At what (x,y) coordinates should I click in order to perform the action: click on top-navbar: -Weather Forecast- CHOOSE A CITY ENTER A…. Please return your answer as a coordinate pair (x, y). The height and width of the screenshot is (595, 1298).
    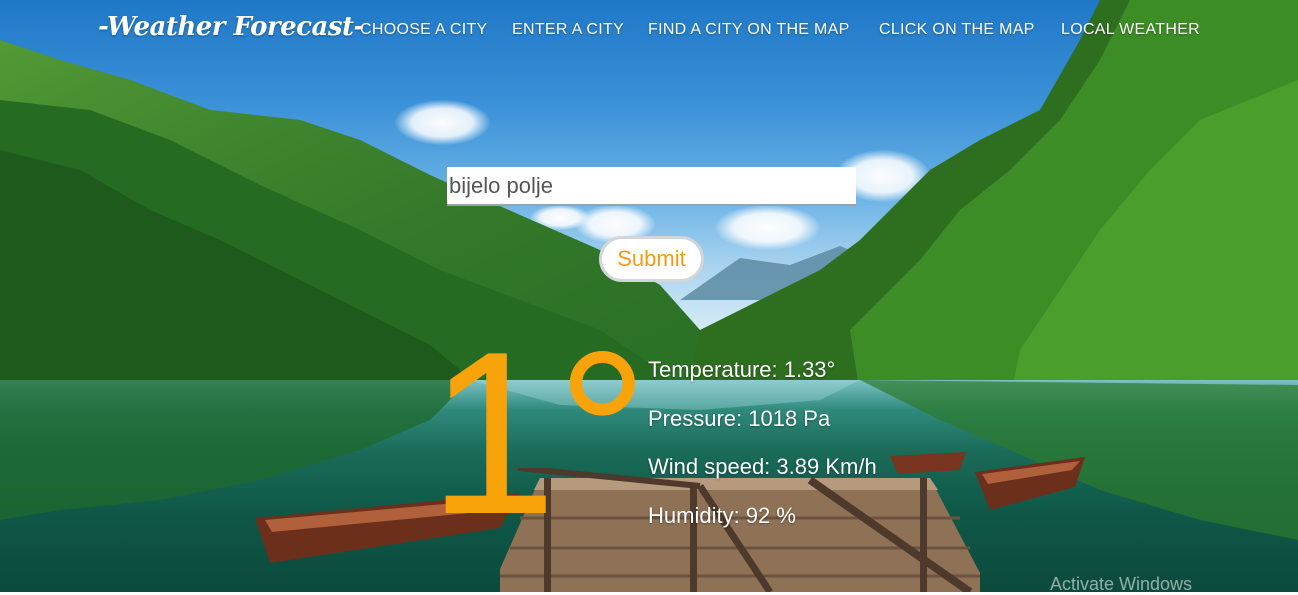
    Looking at the image, I should click on (649, 31).